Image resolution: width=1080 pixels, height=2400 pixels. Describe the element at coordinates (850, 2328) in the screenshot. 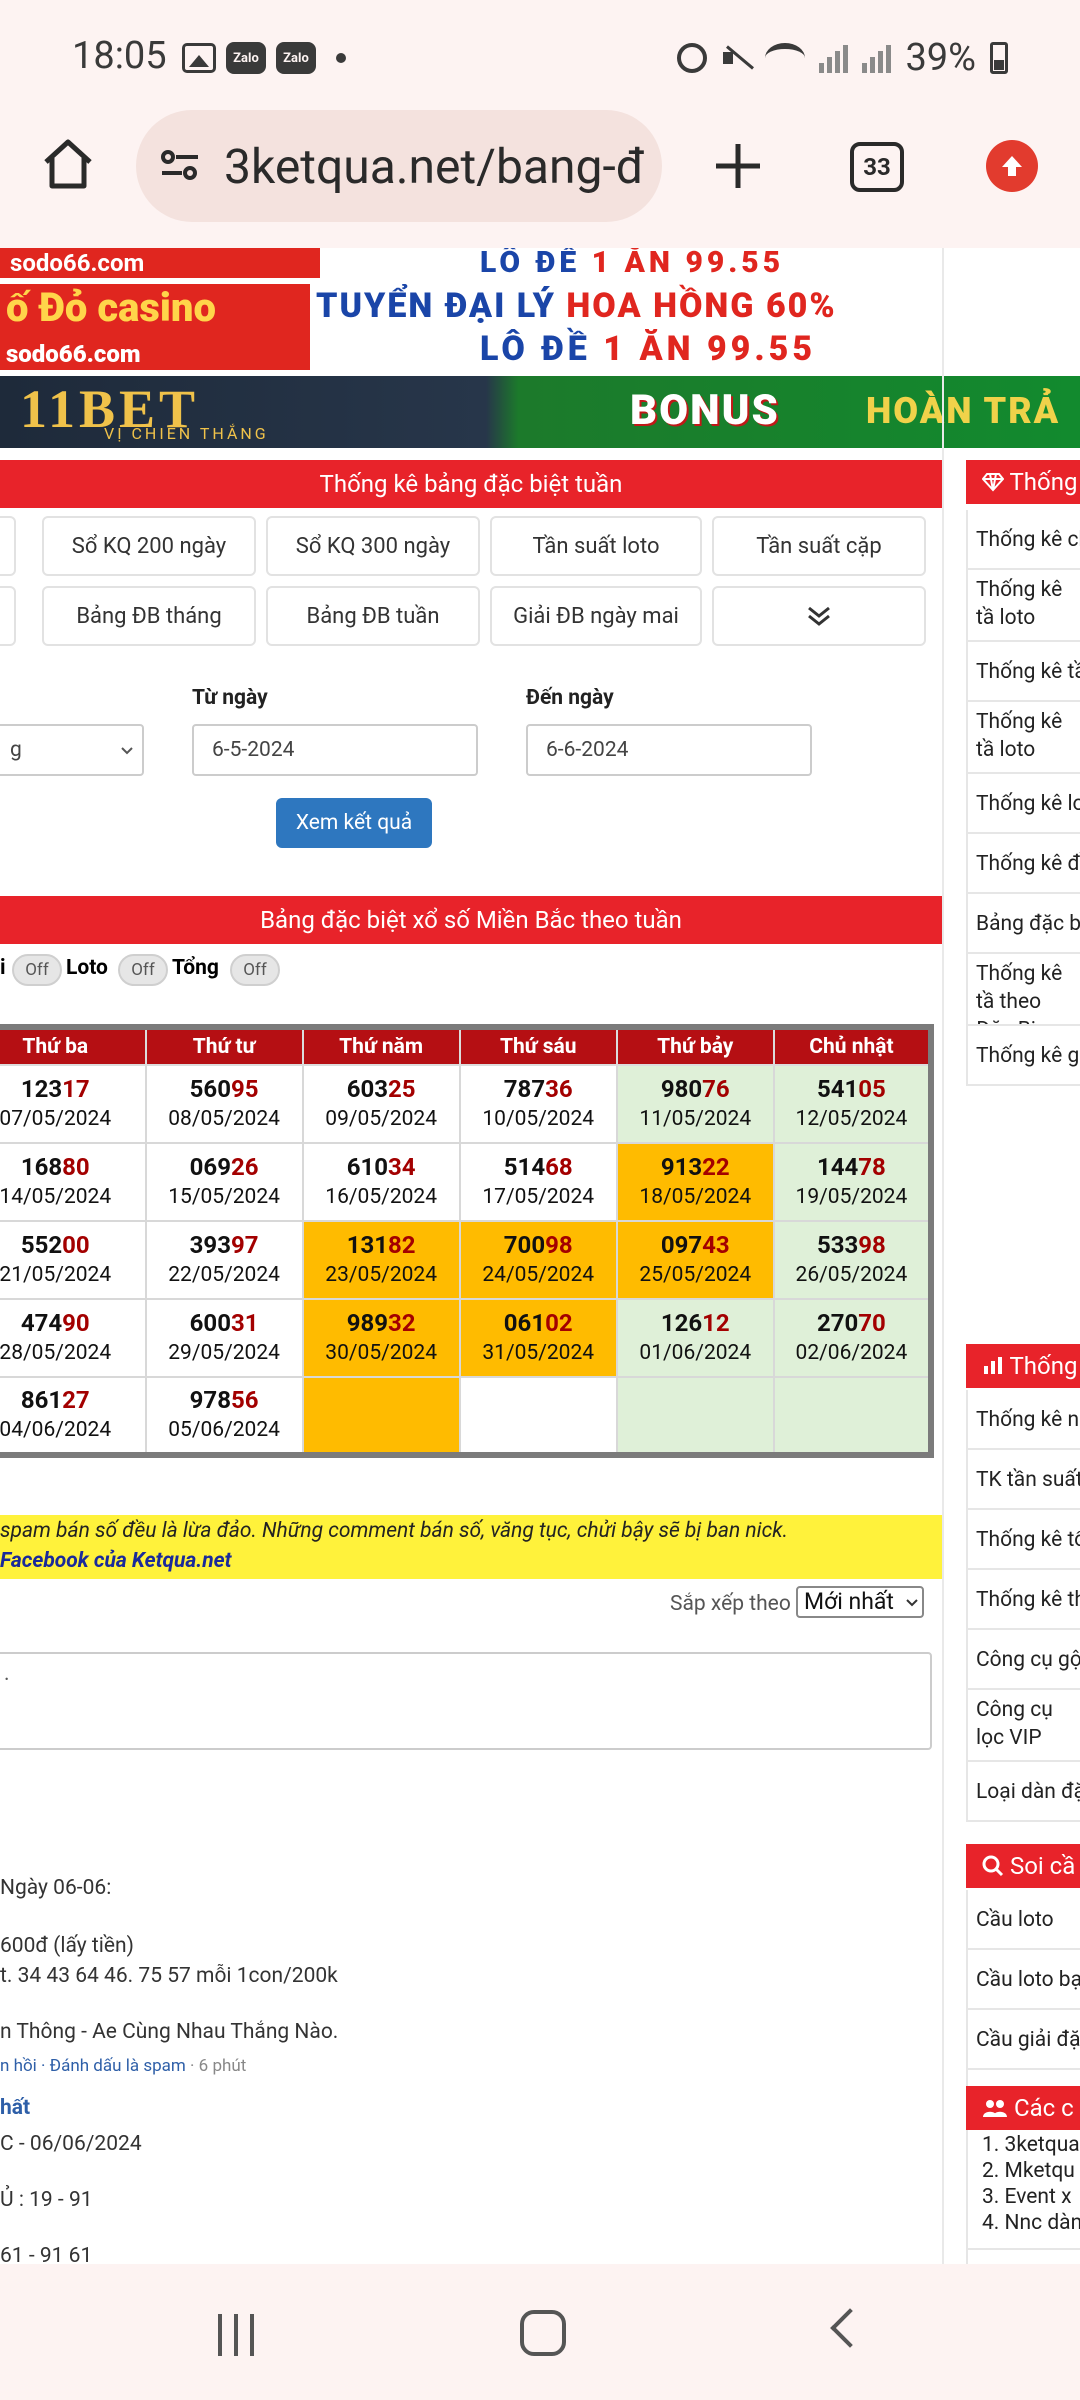

I see `back-icon` at that location.